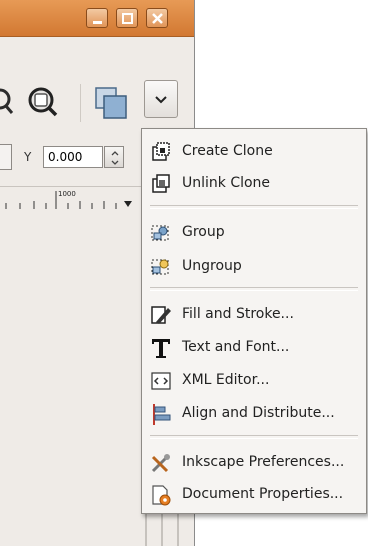  I want to click on zoom-drawing-icon, so click(7, 101).